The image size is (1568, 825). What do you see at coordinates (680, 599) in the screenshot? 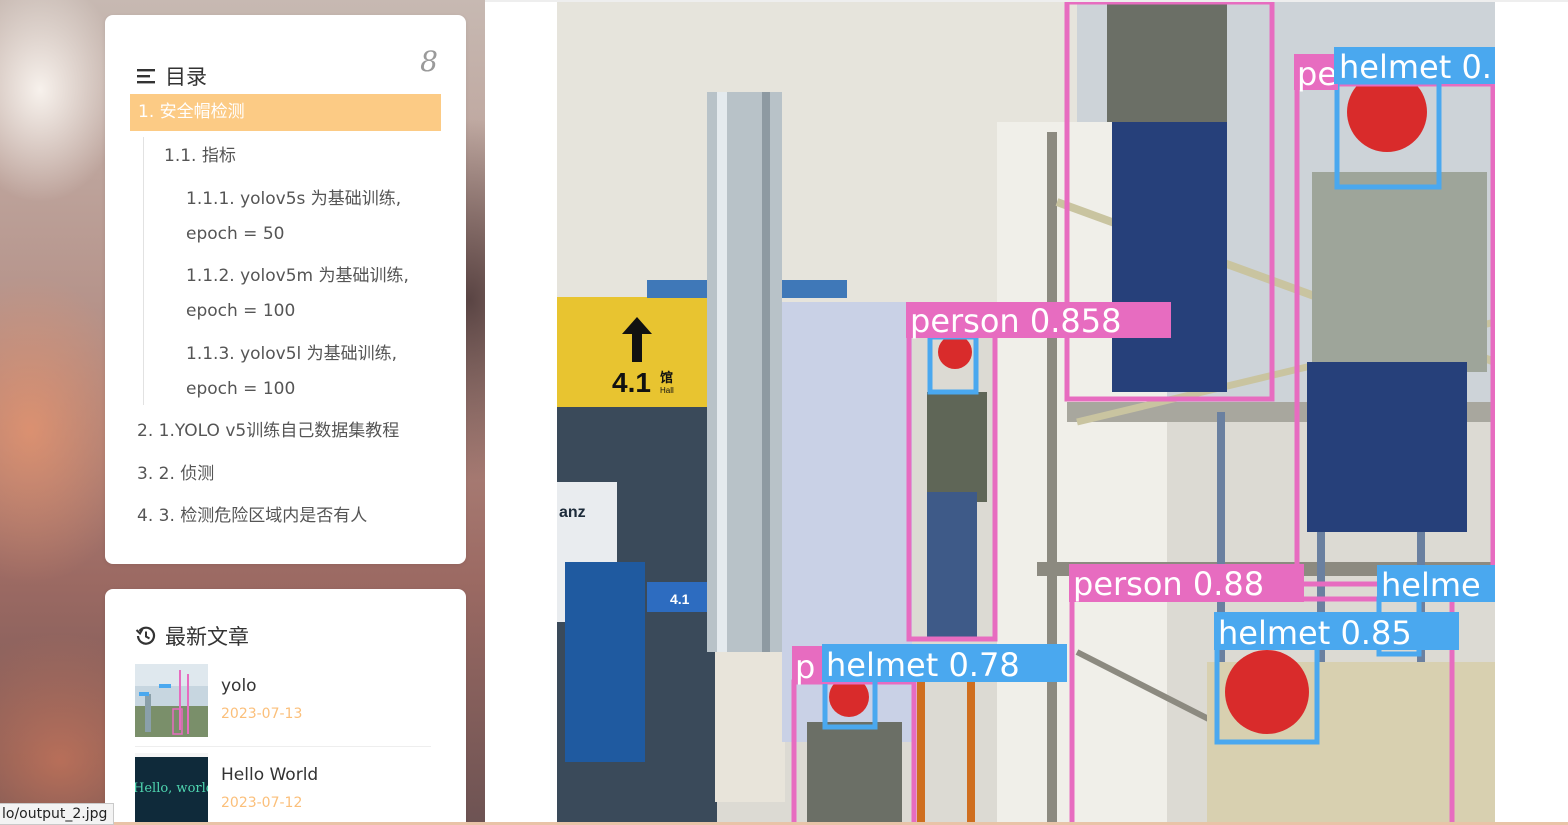
I see `sign-bottom-number: 4.1` at bounding box center [680, 599].